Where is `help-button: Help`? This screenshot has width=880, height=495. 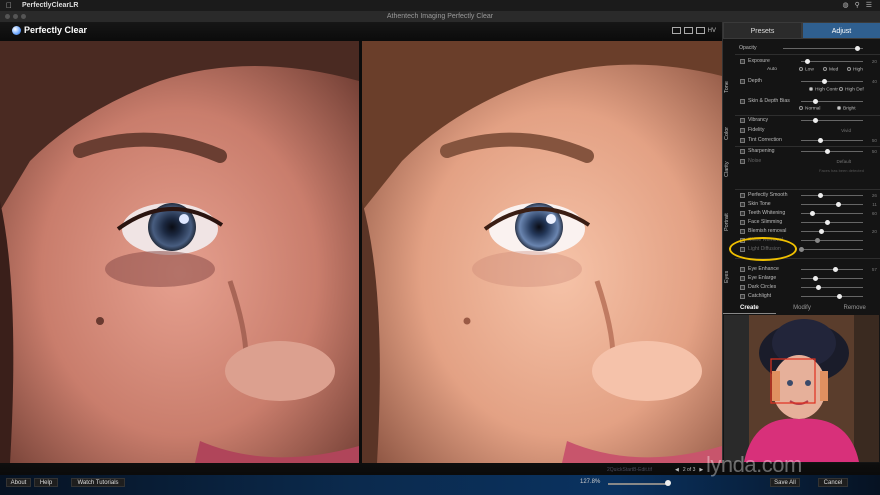 help-button: Help is located at coordinates (46, 482).